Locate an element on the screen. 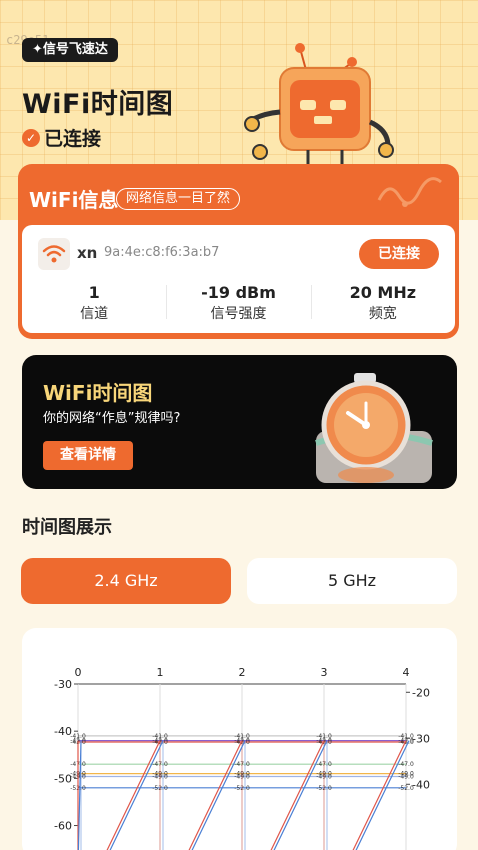 This screenshot has width=478, height=850. wifi-info-tagline: 网络信息一目了然 is located at coordinates (178, 199).